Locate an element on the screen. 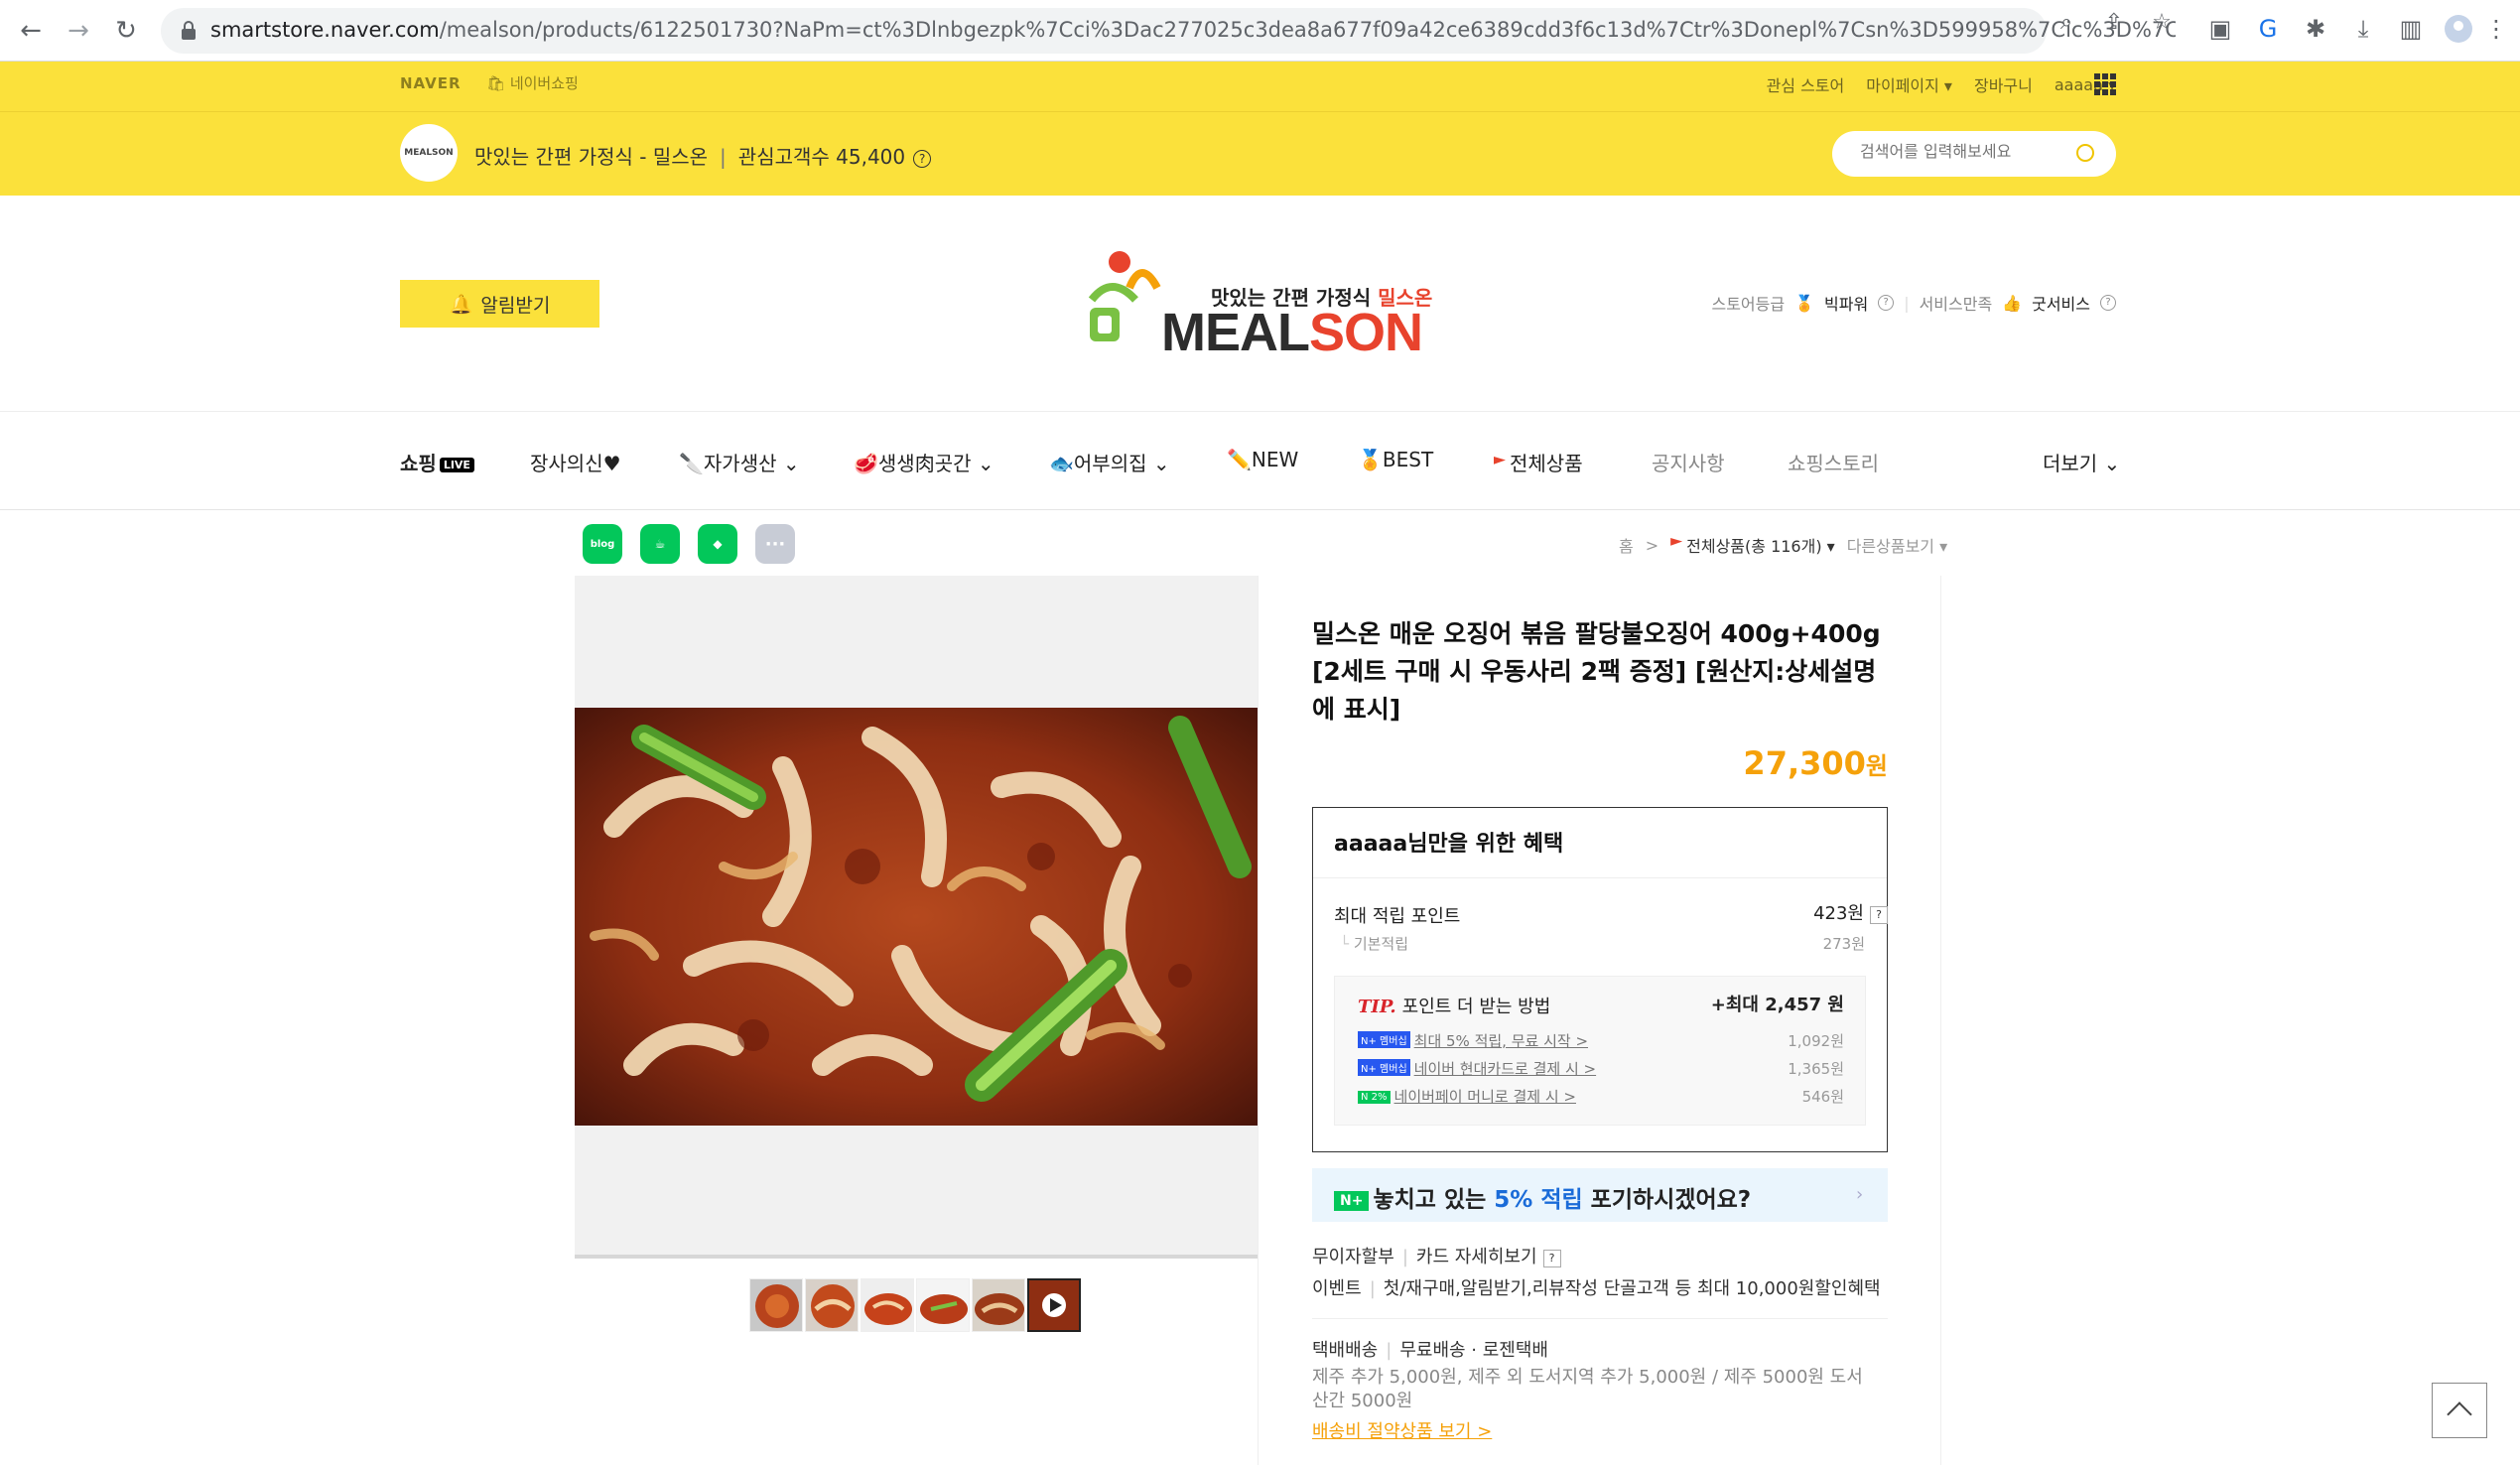  store-search is located at coordinates (1974, 154).